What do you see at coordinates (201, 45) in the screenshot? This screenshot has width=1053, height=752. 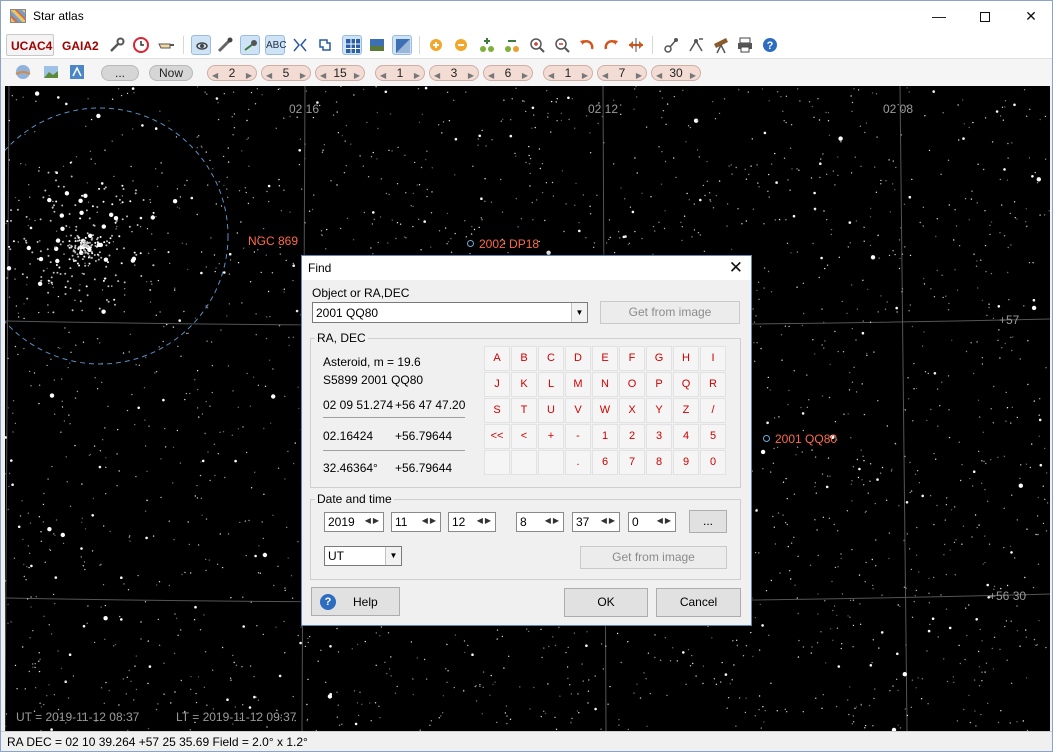 I see `galaxy-icon` at bounding box center [201, 45].